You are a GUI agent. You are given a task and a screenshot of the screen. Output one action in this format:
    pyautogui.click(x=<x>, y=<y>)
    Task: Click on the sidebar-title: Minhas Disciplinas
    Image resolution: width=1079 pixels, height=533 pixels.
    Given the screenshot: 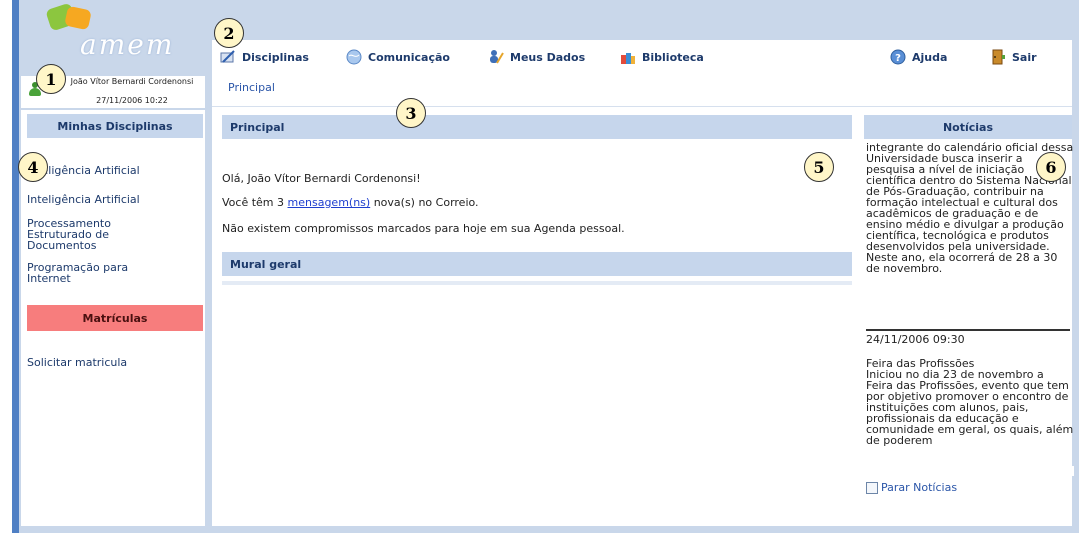 What is the action you would take?
    pyautogui.click(x=115, y=126)
    